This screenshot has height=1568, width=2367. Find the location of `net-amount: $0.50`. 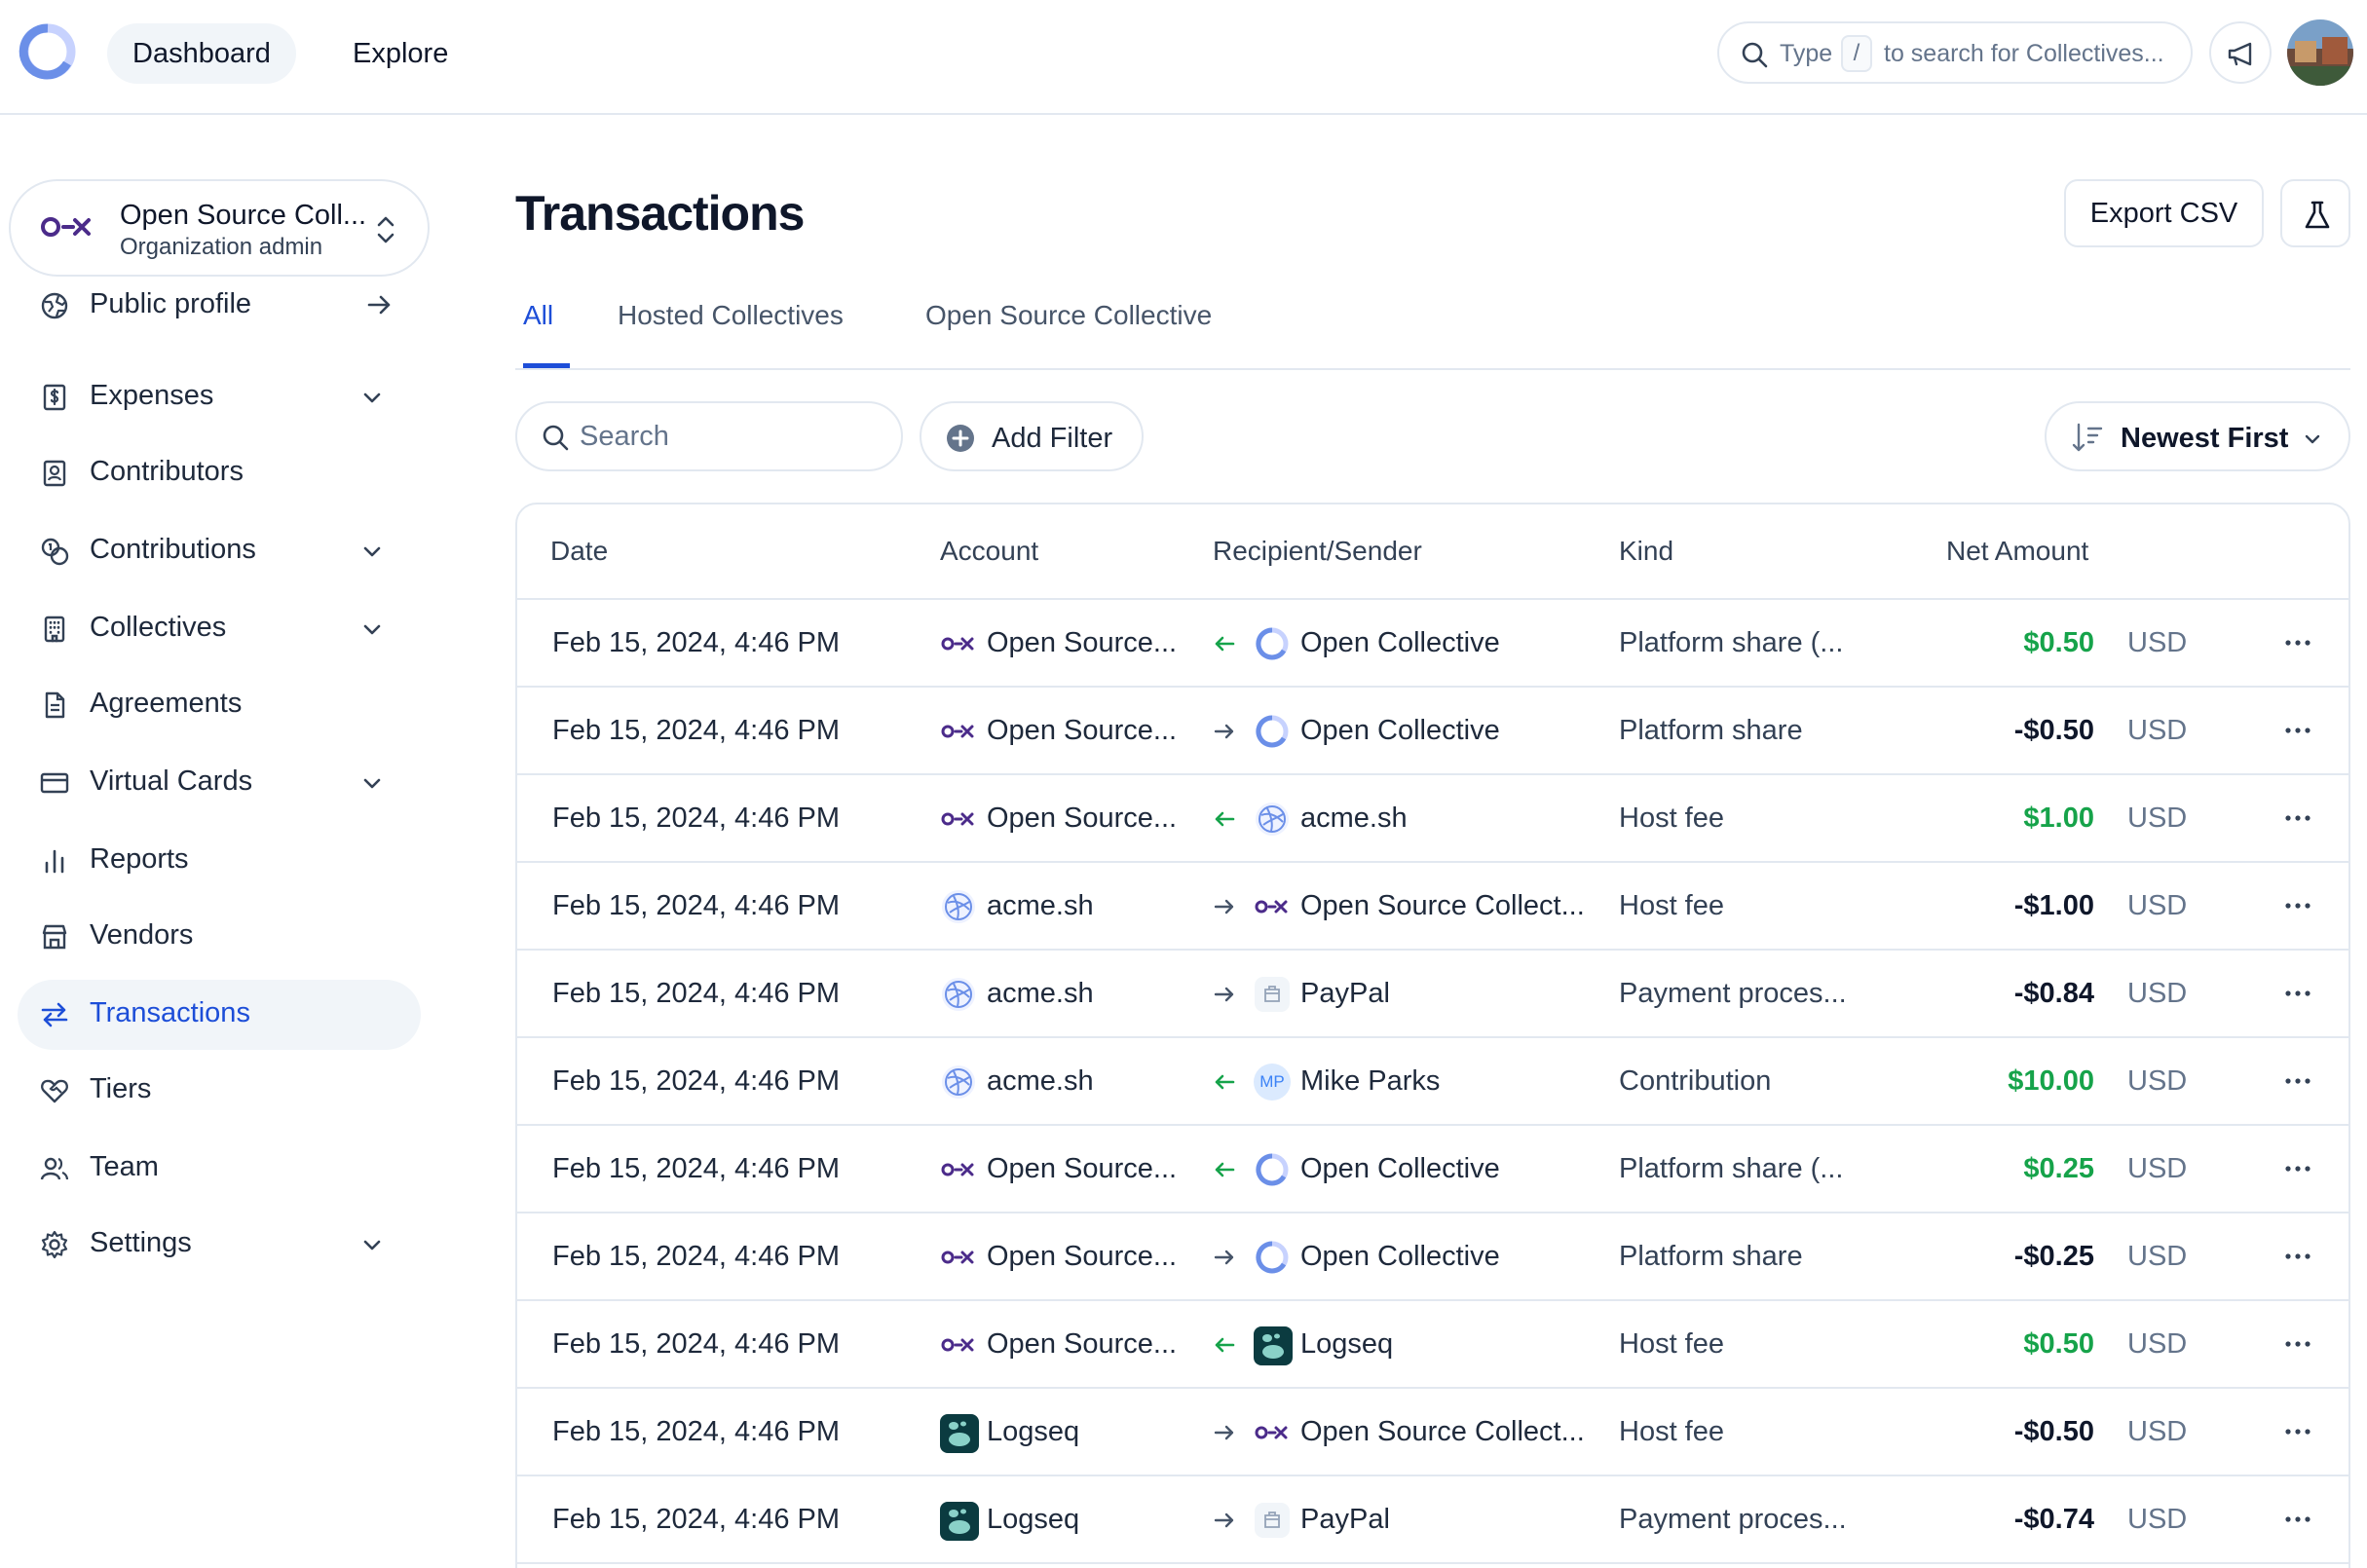

net-amount: $0.50 is located at coordinates (2058, 1344).